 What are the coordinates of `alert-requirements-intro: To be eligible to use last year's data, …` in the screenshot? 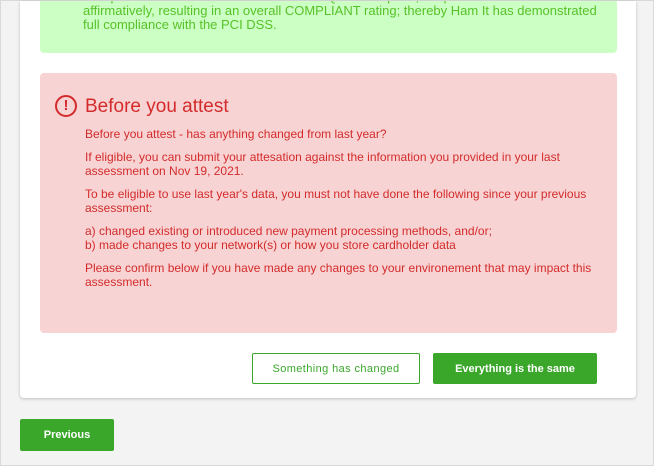 It's located at (336, 201).